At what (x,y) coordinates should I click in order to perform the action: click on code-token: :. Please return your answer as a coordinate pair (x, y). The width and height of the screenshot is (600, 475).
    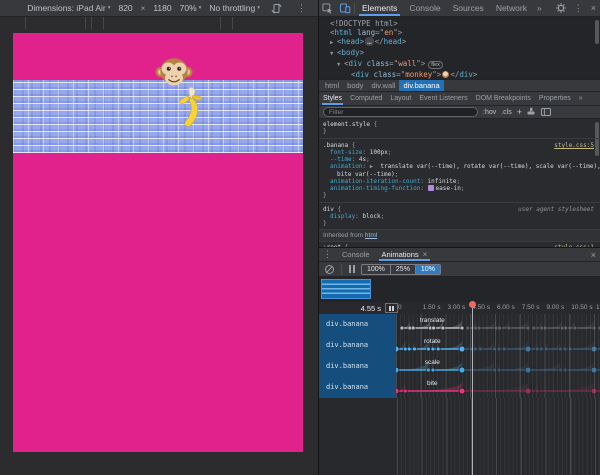
    Looking at the image, I should click on (359, 216).